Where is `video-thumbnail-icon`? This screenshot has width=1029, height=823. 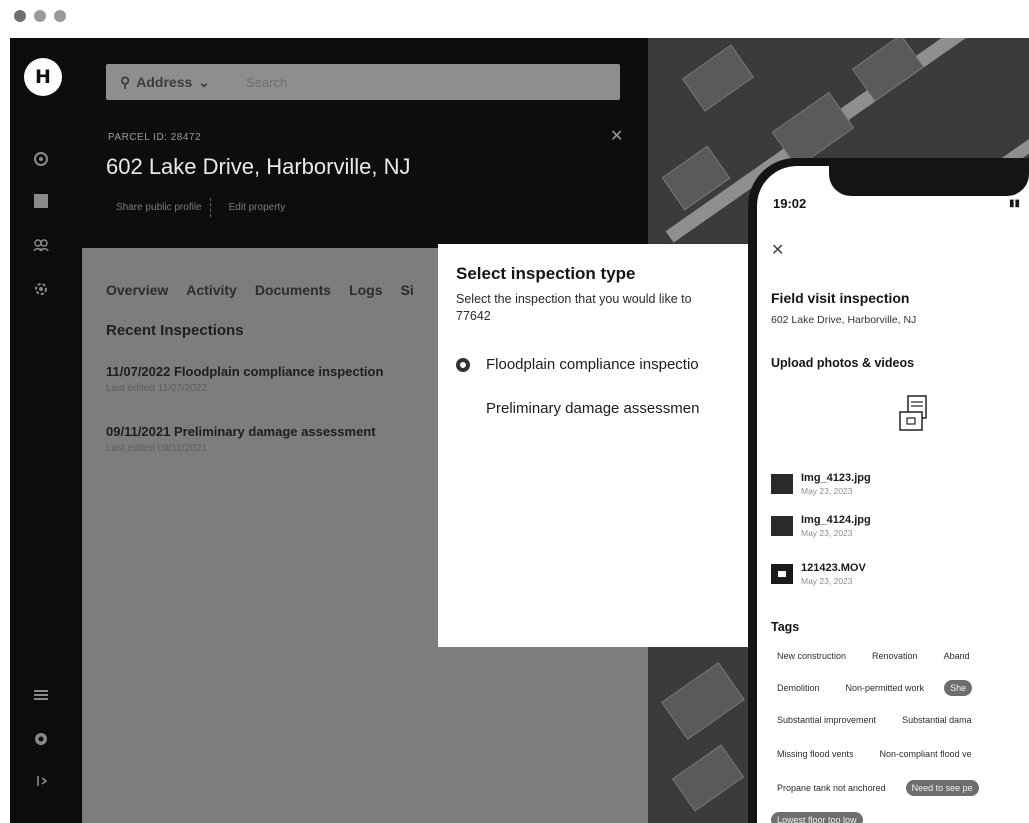
video-thumbnail-icon is located at coordinates (782, 574).